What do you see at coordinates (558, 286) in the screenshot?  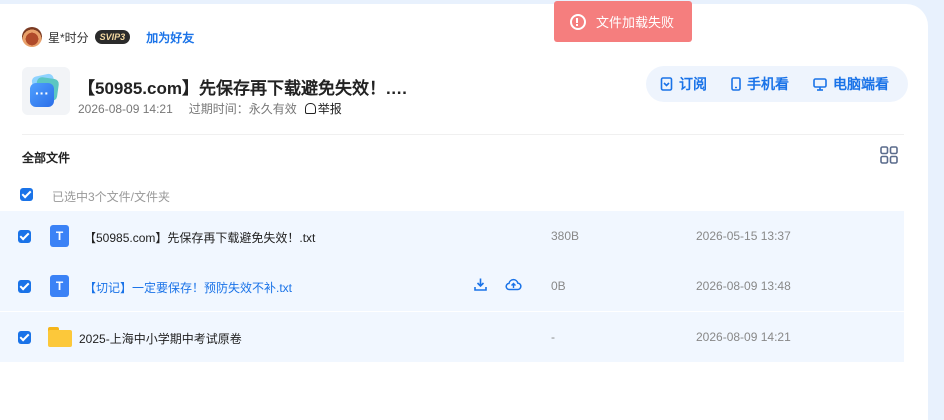 I see `file-size: 0B` at bounding box center [558, 286].